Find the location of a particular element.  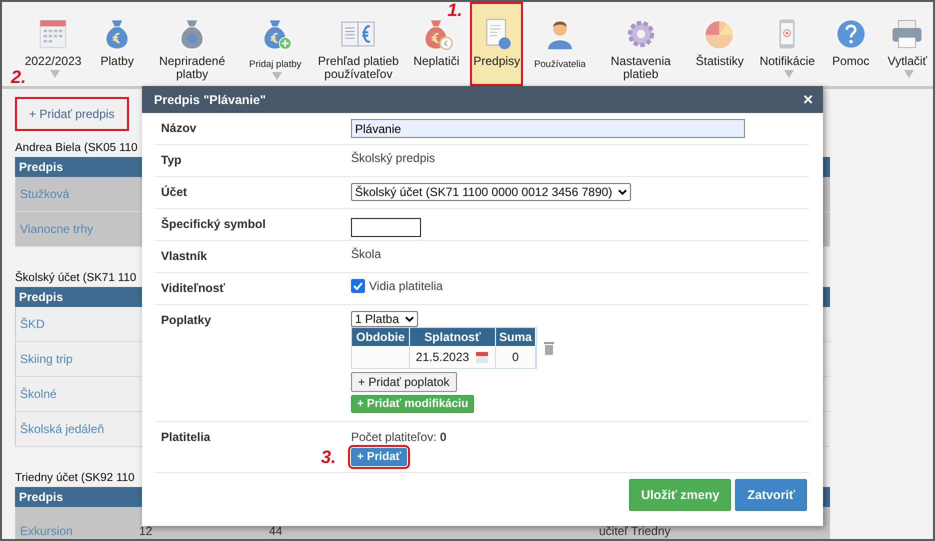

step-marker: 2. is located at coordinates (18, 77).